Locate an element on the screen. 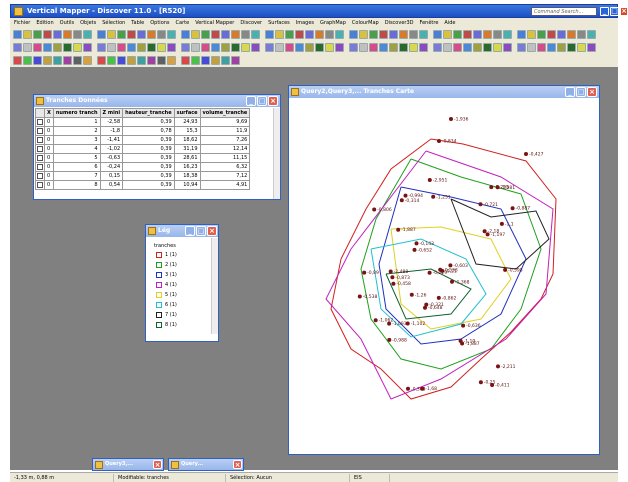  column-header-z-mini: Z mini is located at coordinates (111, 113).